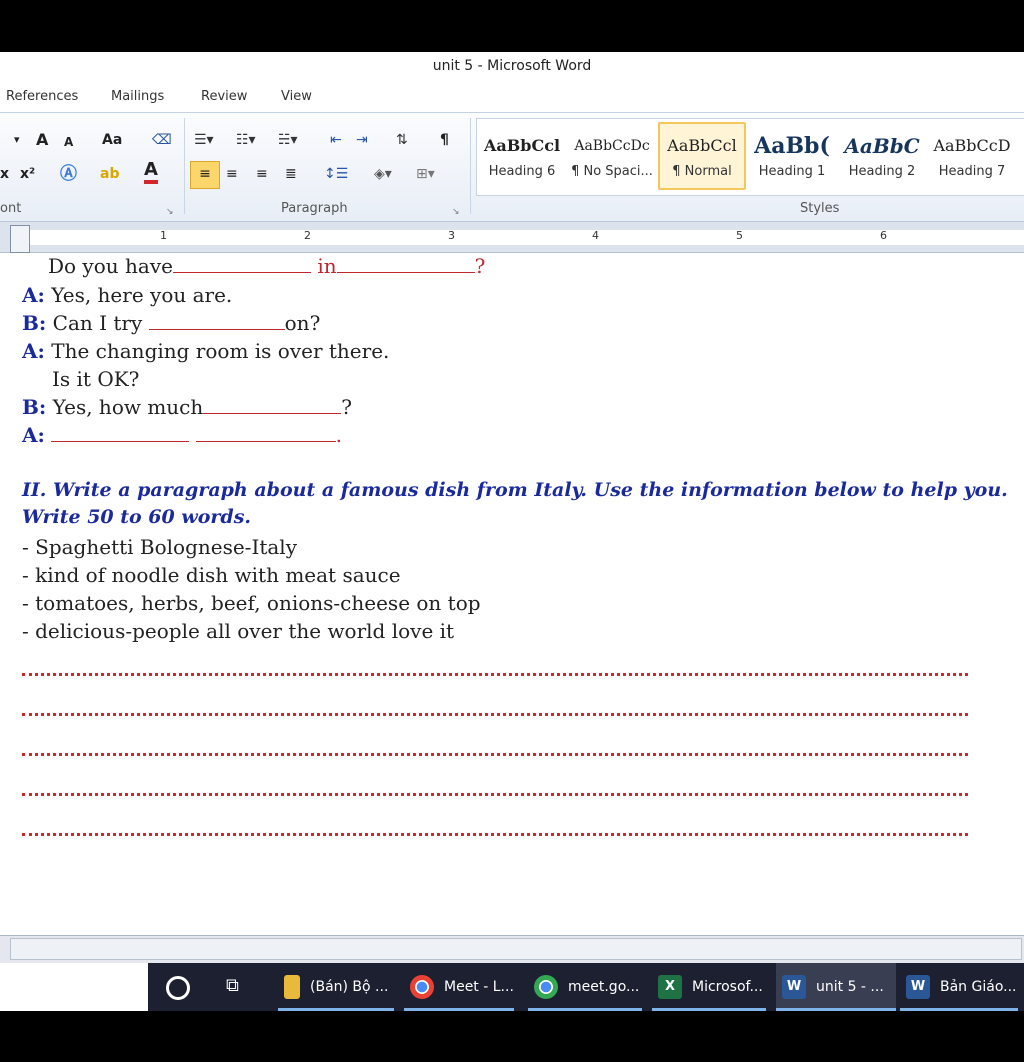 The image size is (1024, 1062). Describe the element at coordinates (204, 140) in the screenshot. I see `bullets-icon: ☰▾` at that location.